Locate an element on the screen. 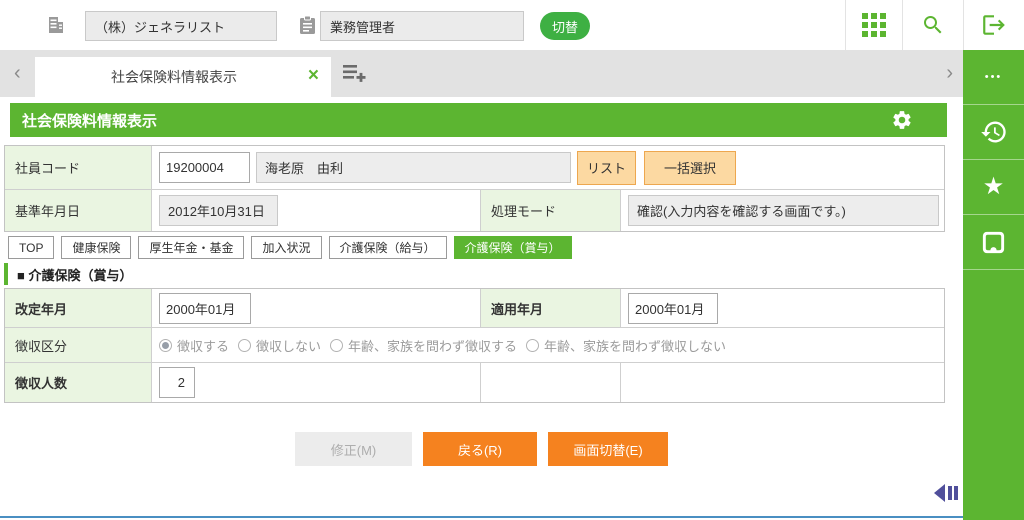  building-icon is located at coordinates (56, 25).